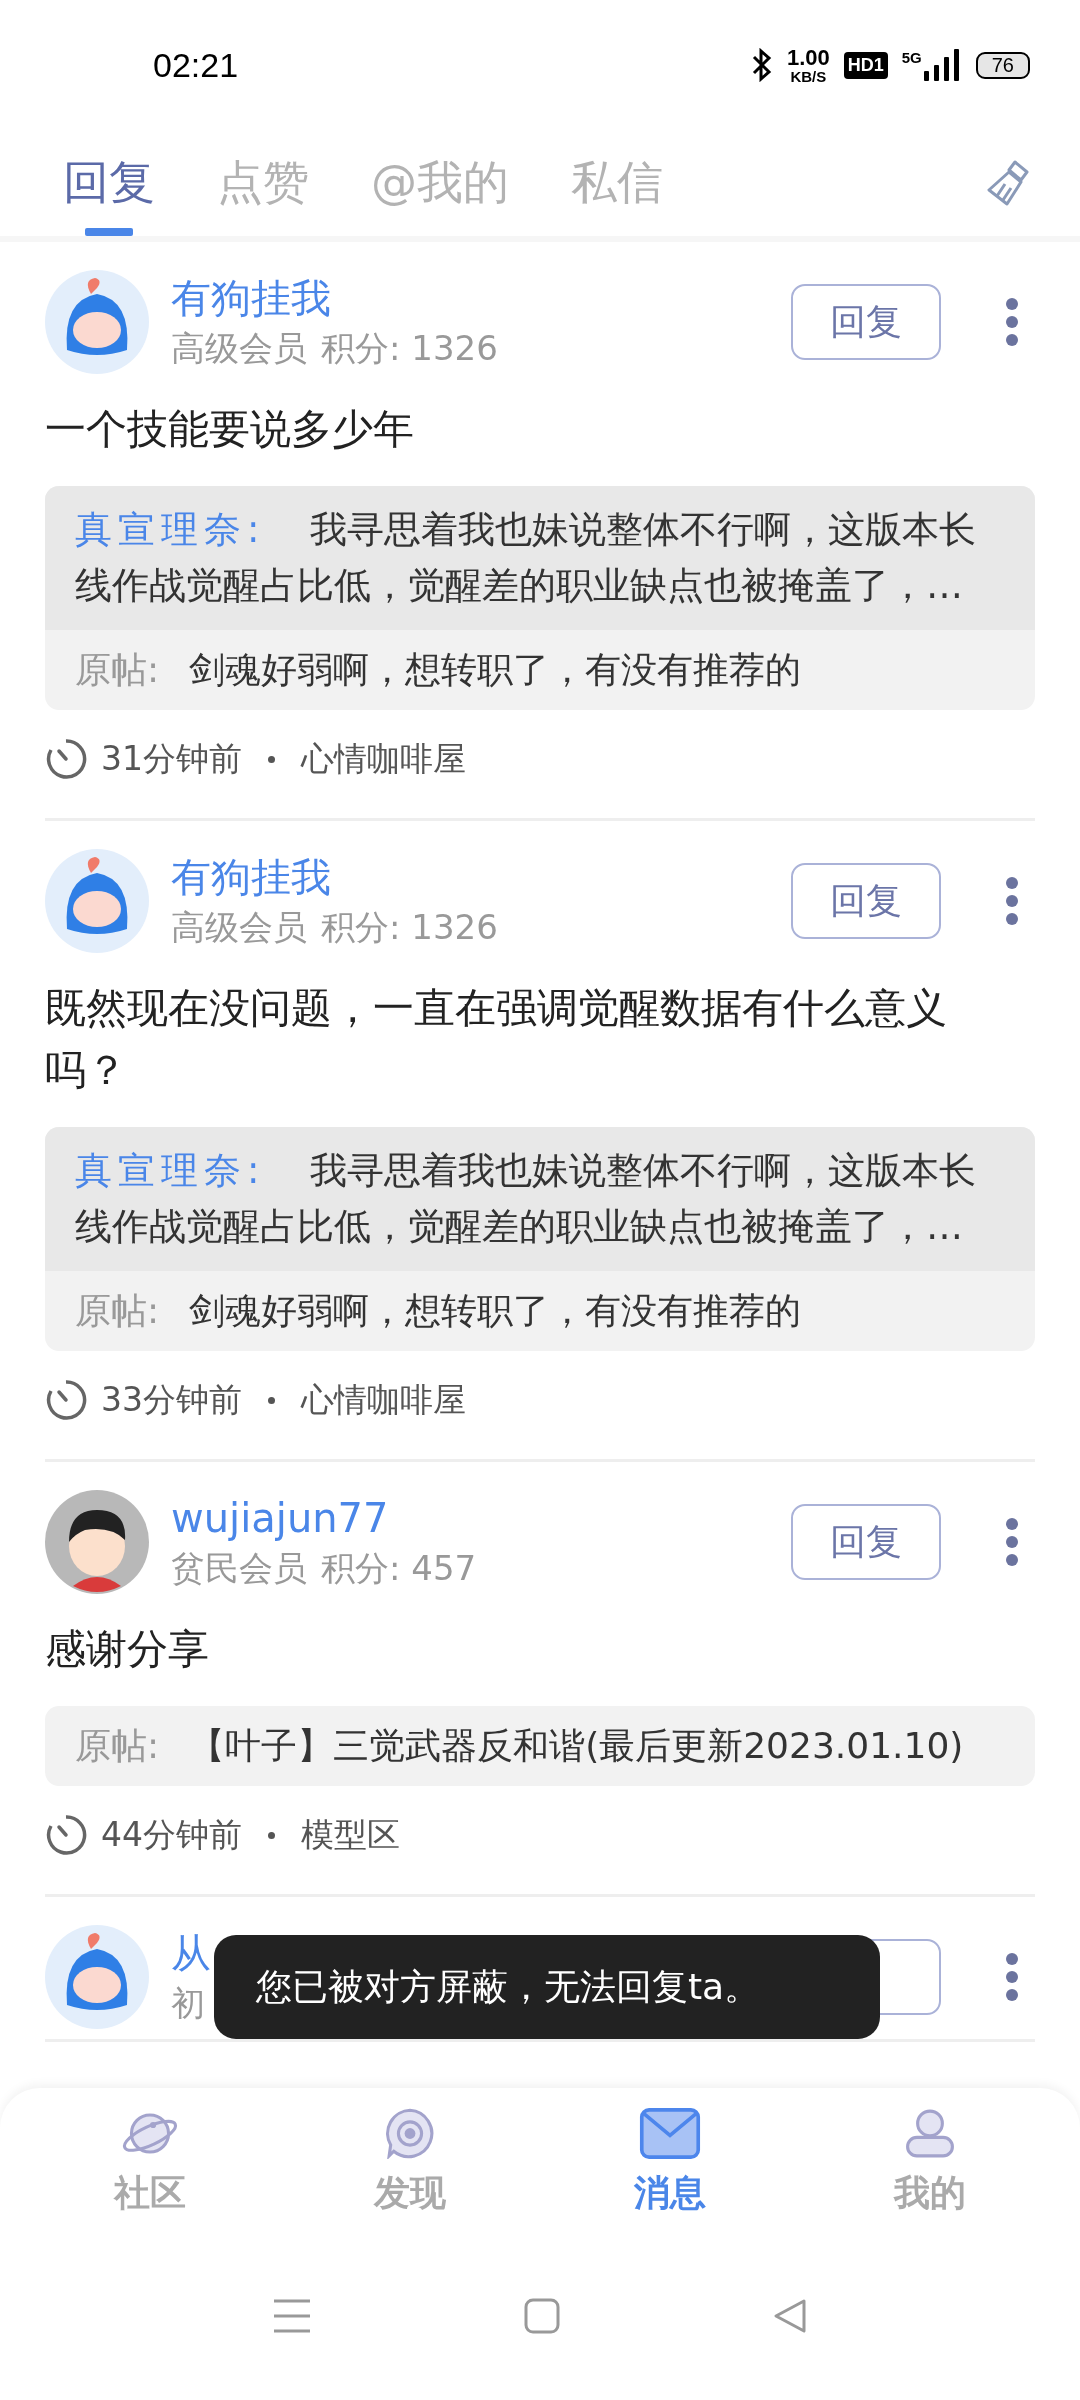  I want to click on avatar, so click(97, 1542).